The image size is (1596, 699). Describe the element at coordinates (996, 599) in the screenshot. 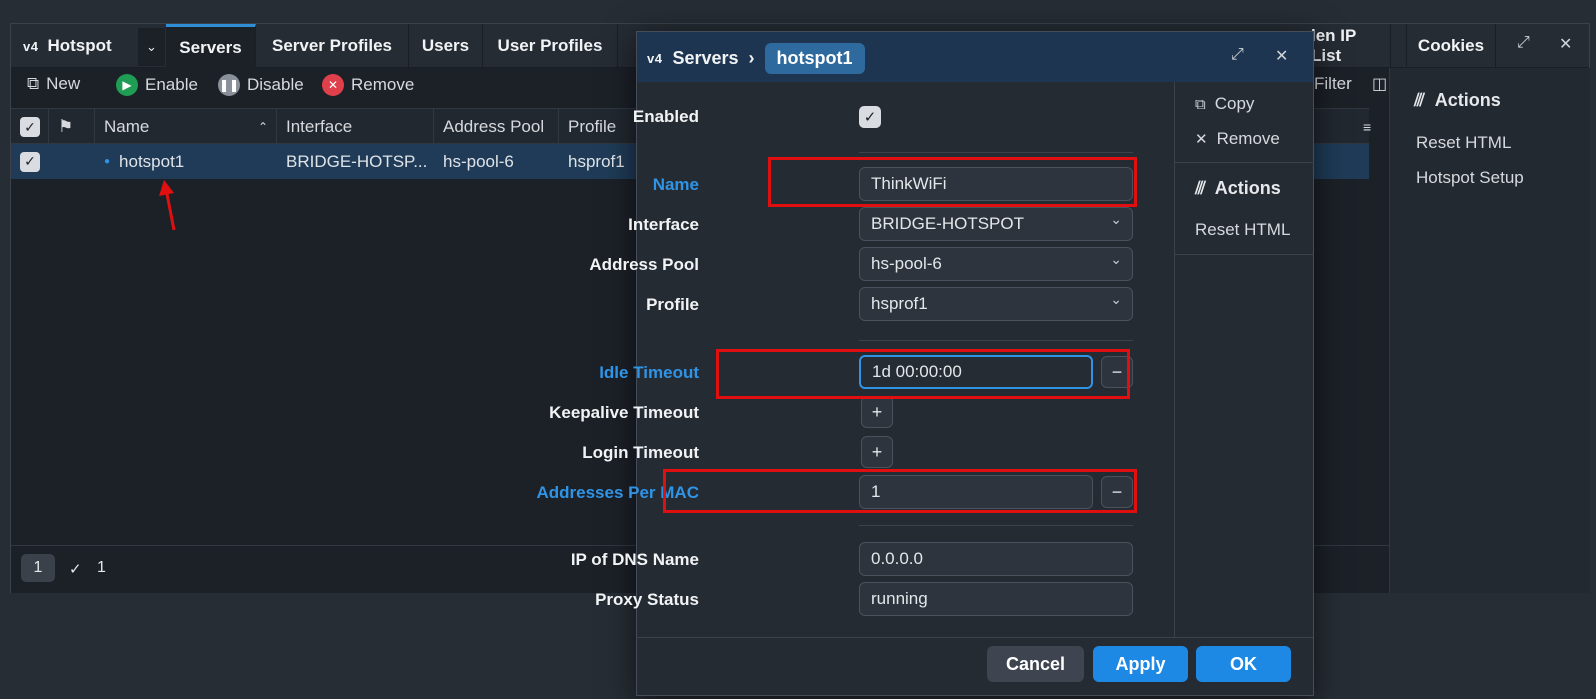

I see `proxy-status-field: running` at that location.